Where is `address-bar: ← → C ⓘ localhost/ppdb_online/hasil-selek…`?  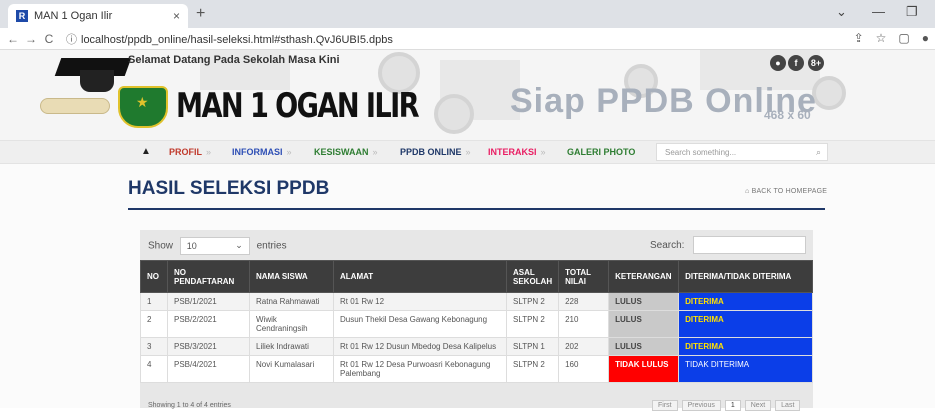 address-bar: ← → C ⓘ localhost/ppdb_online/hasil-selek… is located at coordinates (467, 39).